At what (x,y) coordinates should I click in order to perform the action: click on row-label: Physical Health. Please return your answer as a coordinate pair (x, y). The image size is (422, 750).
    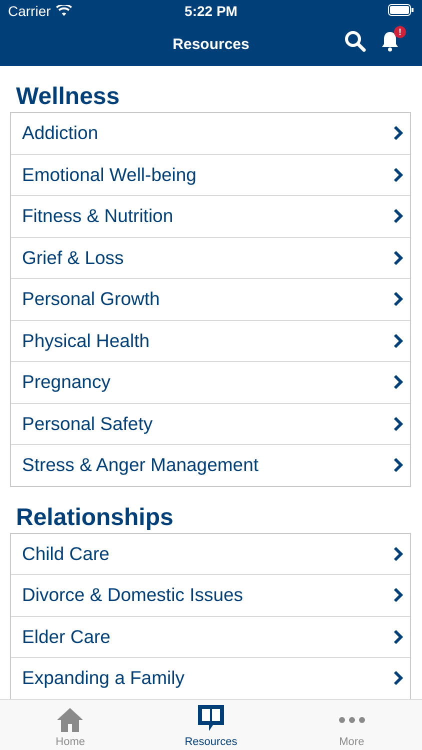
    Looking at the image, I should click on (86, 341).